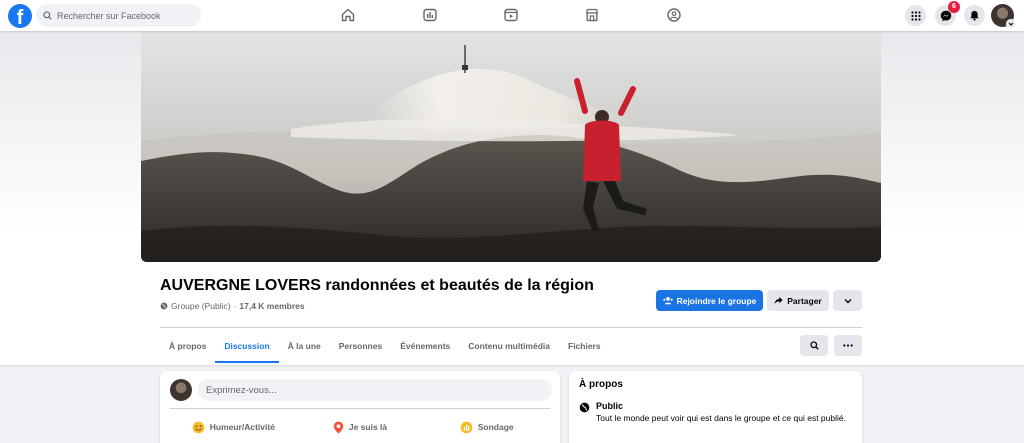 The image size is (1024, 443). What do you see at coordinates (242, 427) in the screenshot?
I see `feeling-activity-label: Humeur/Activité` at bounding box center [242, 427].